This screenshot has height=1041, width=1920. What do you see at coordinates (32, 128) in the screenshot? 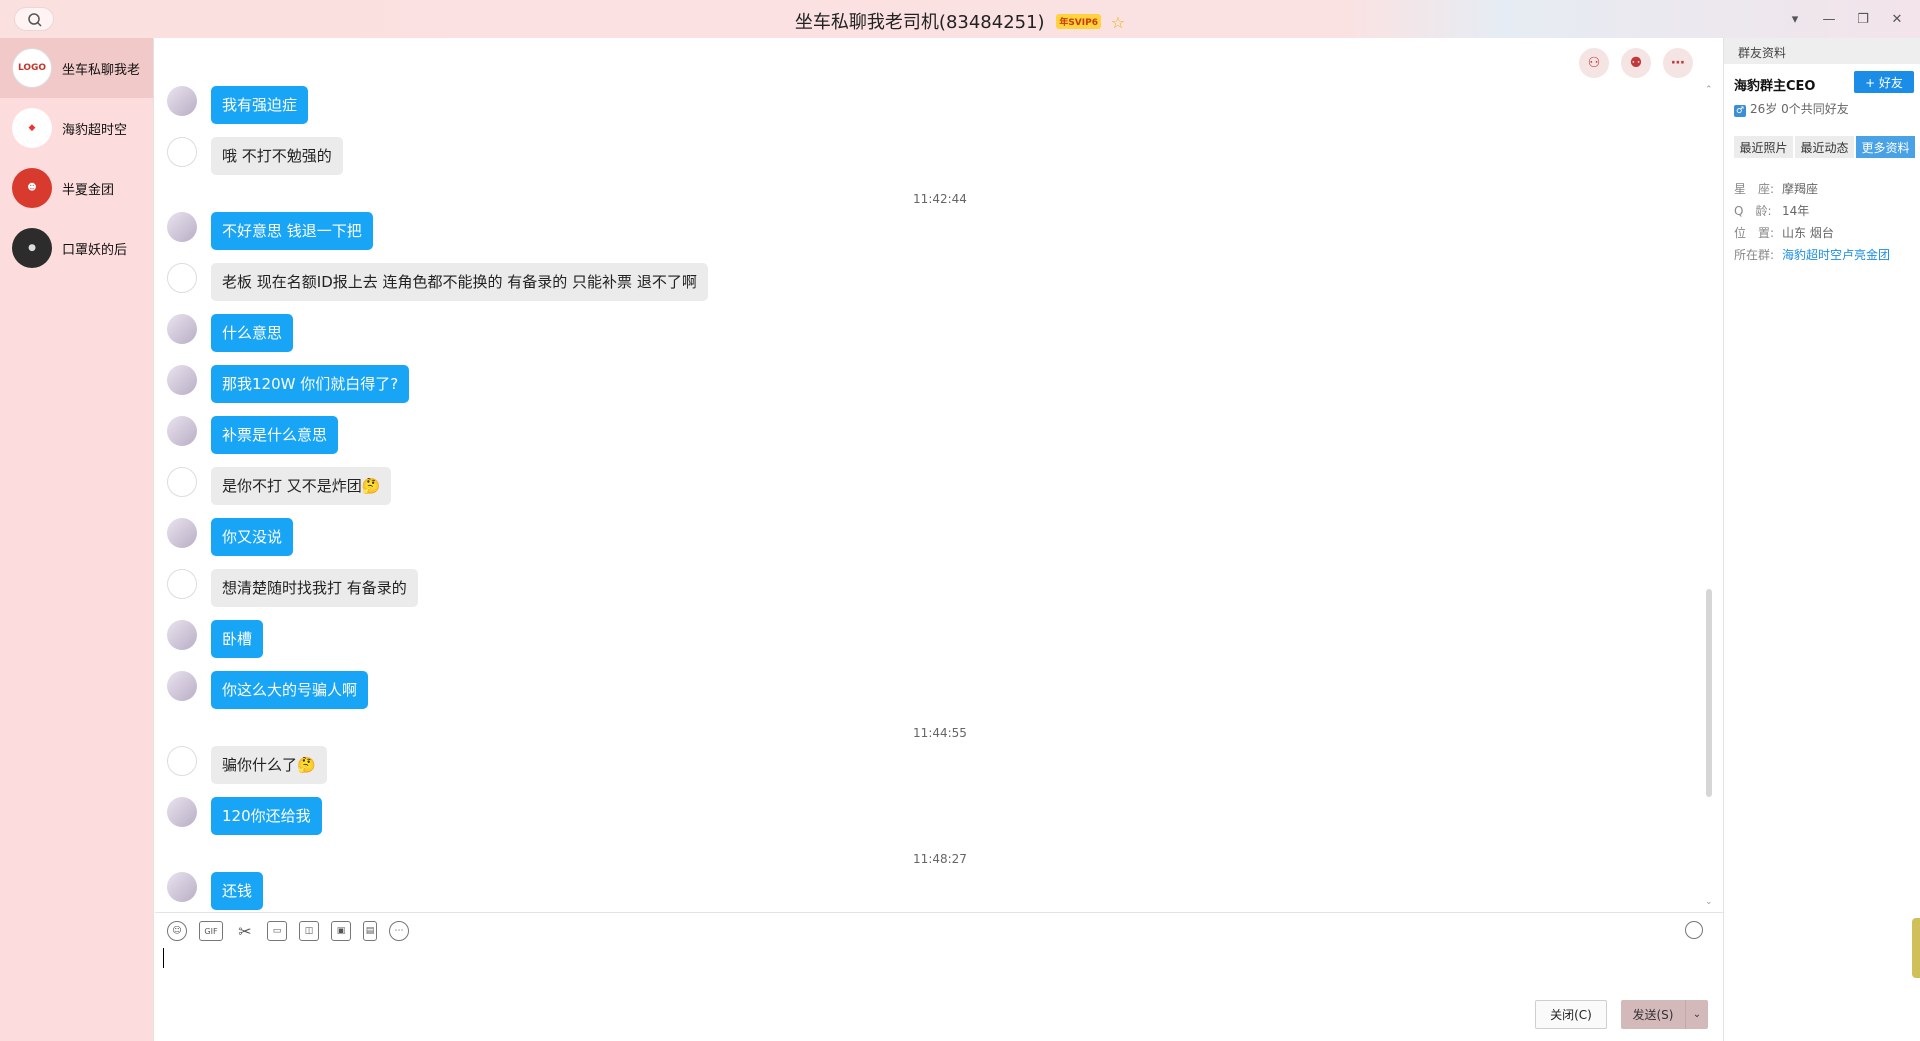
I see `avatar: ◆` at bounding box center [32, 128].